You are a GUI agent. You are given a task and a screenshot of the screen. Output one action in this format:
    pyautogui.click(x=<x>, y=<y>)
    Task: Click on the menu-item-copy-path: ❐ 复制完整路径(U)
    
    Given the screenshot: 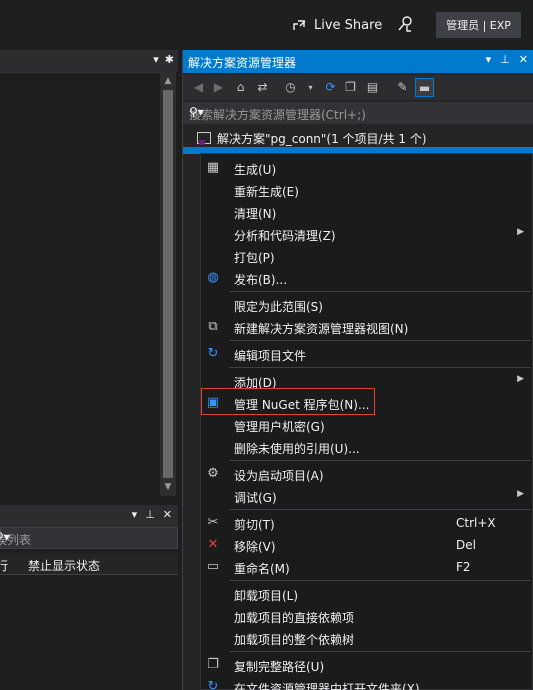 What is the action you would take?
    pyautogui.click(x=367, y=665)
    